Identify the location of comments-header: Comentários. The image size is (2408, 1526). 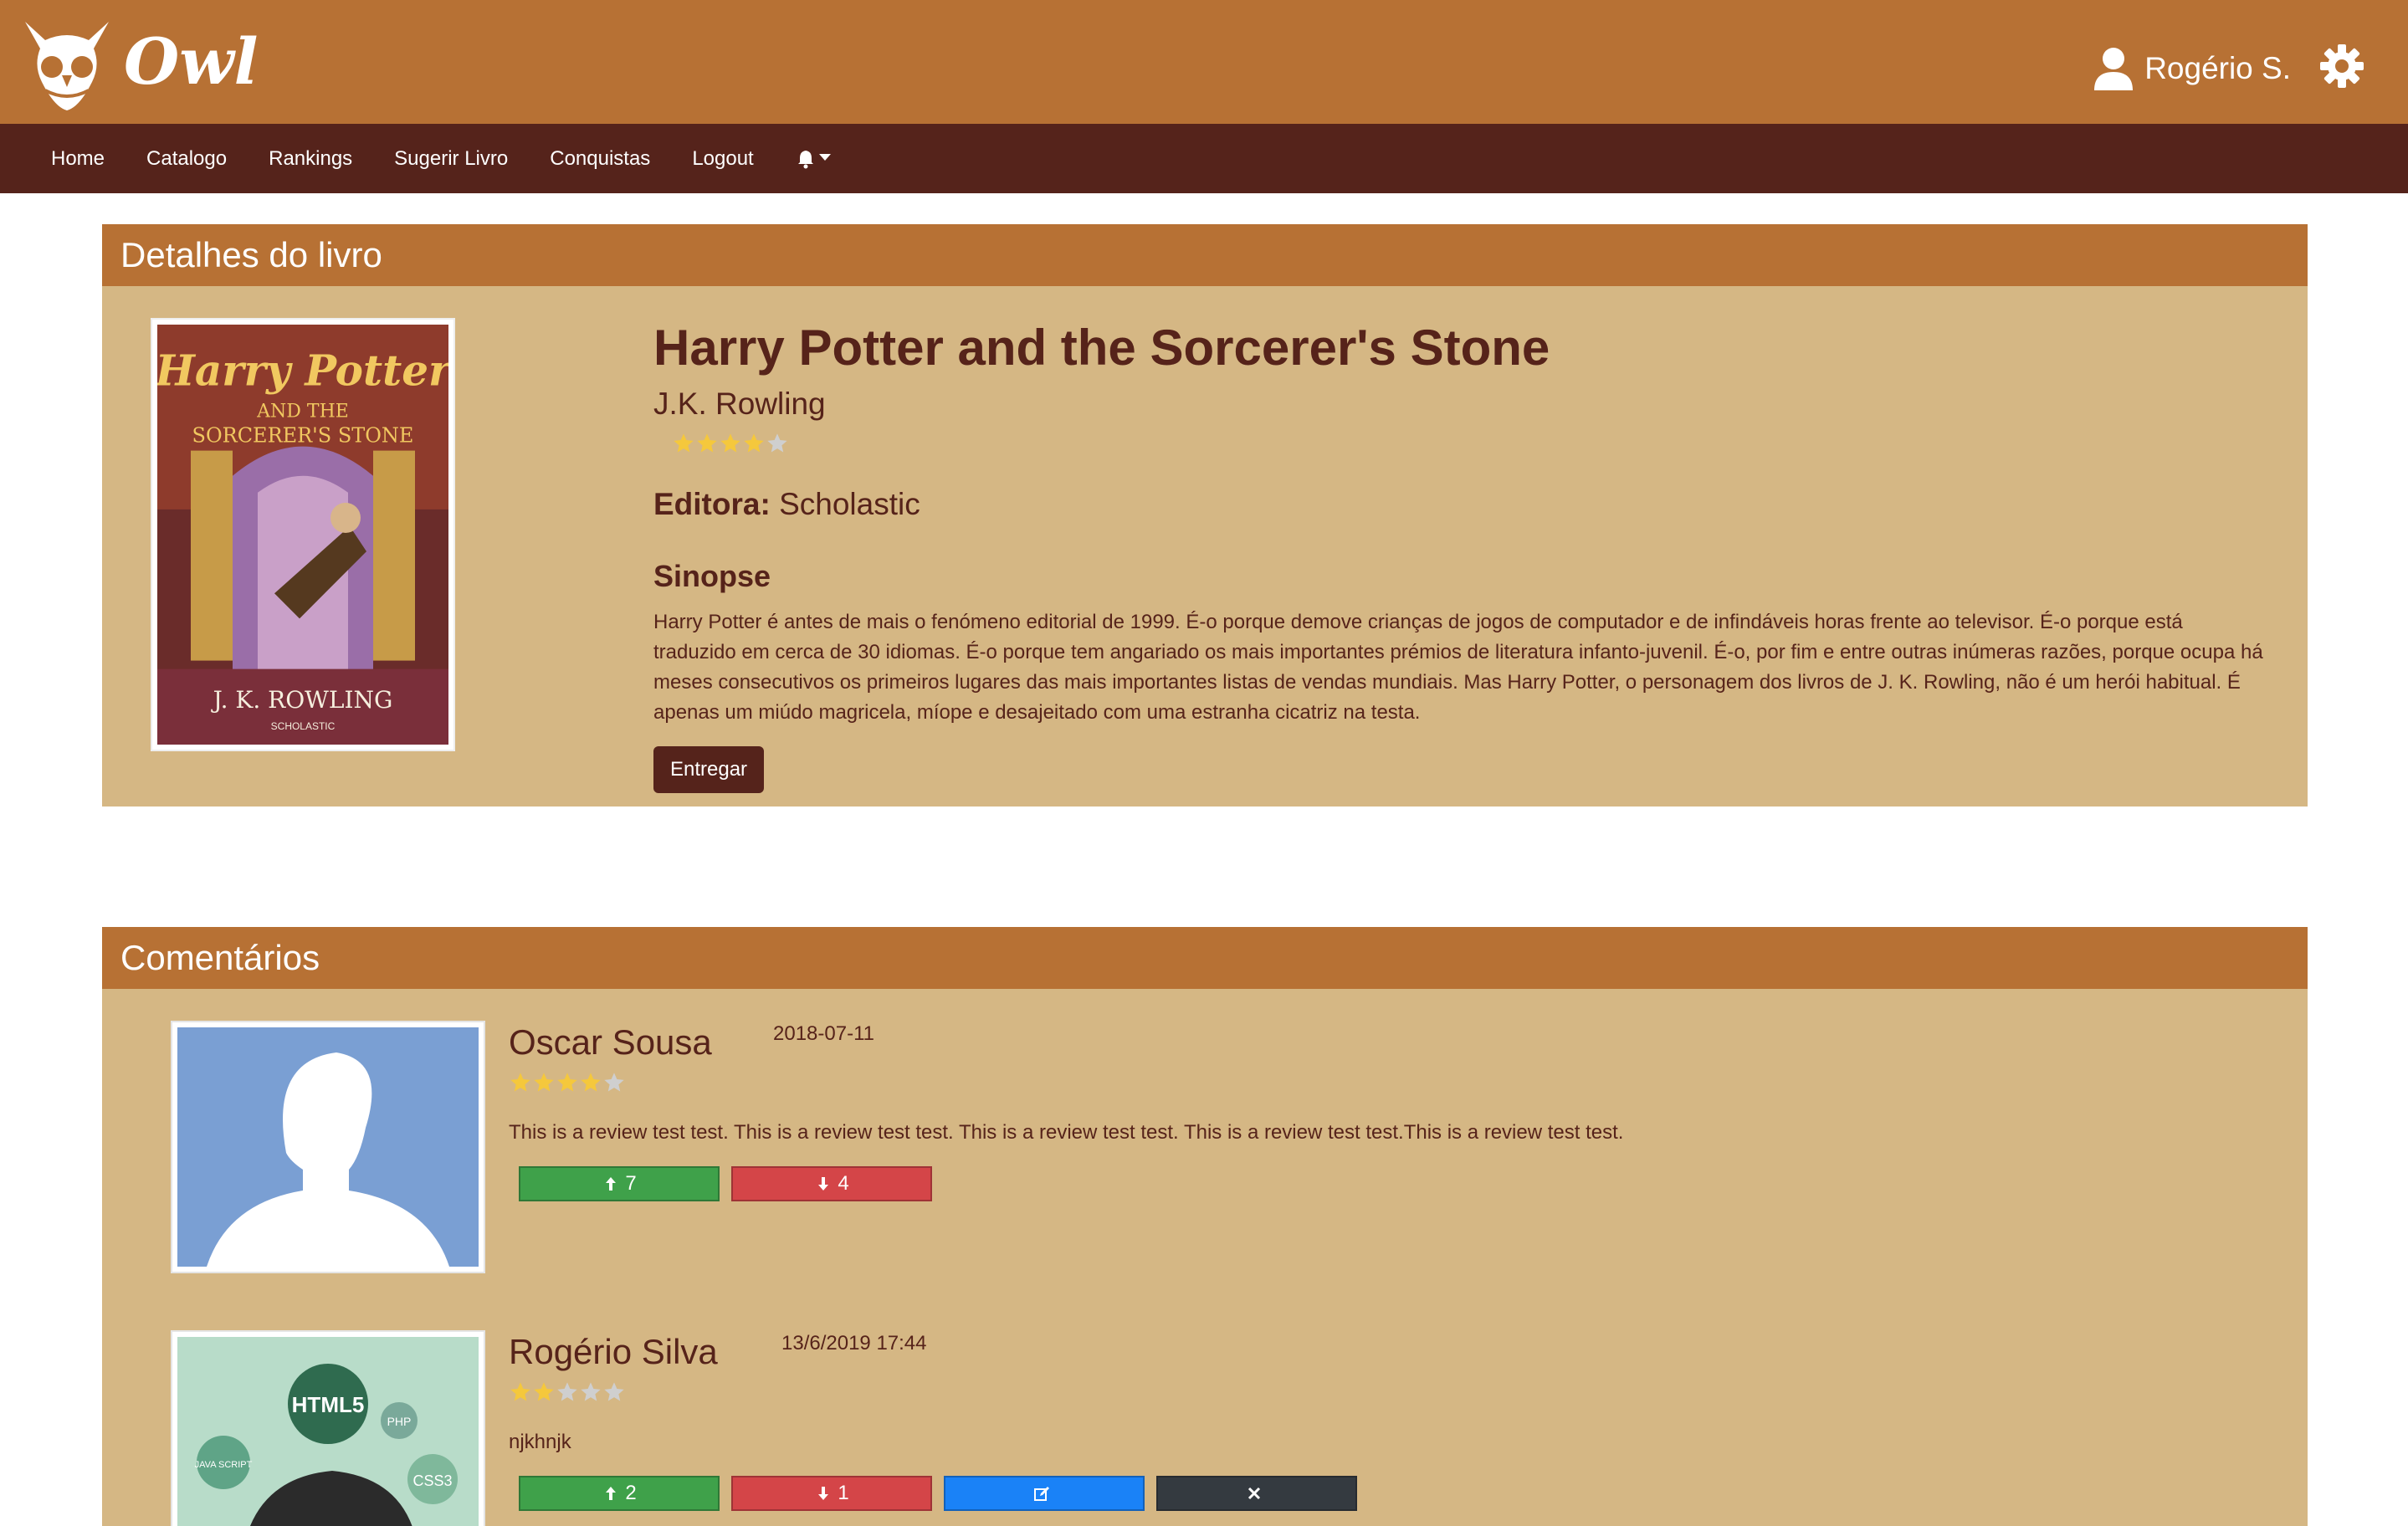
(1205, 958).